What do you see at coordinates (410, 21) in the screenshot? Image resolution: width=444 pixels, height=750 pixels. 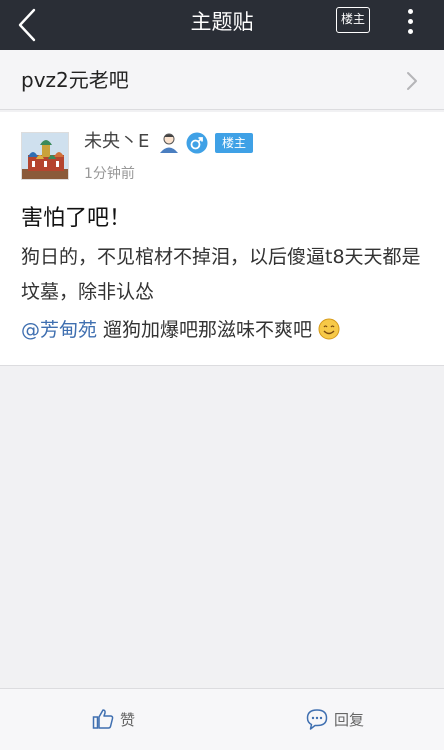 I see `more-menu-button` at bounding box center [410, 21].